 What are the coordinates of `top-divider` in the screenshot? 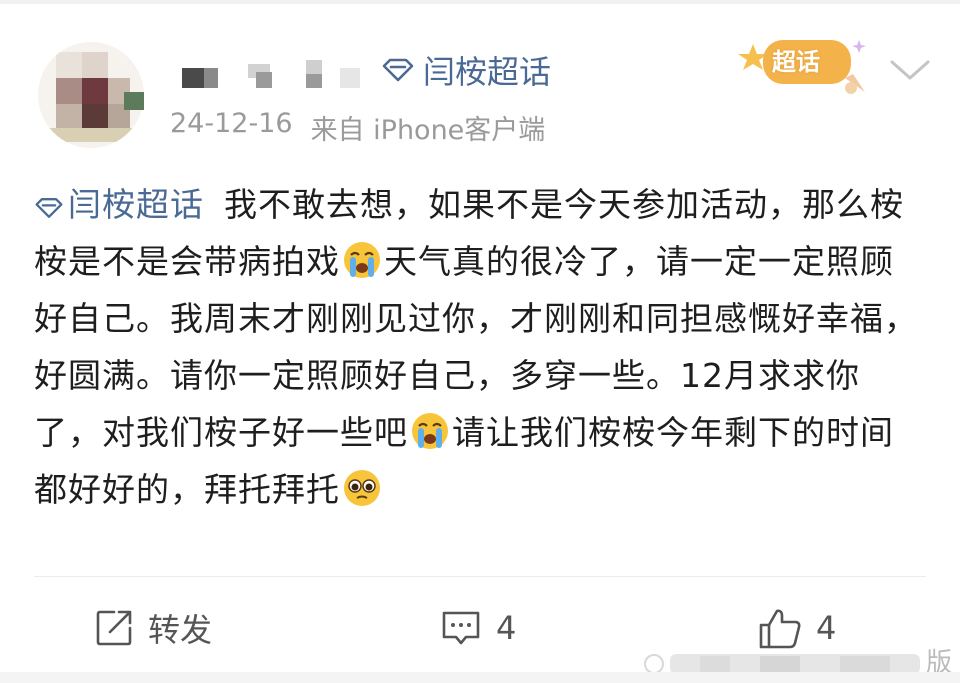 It's located at (480, 2).